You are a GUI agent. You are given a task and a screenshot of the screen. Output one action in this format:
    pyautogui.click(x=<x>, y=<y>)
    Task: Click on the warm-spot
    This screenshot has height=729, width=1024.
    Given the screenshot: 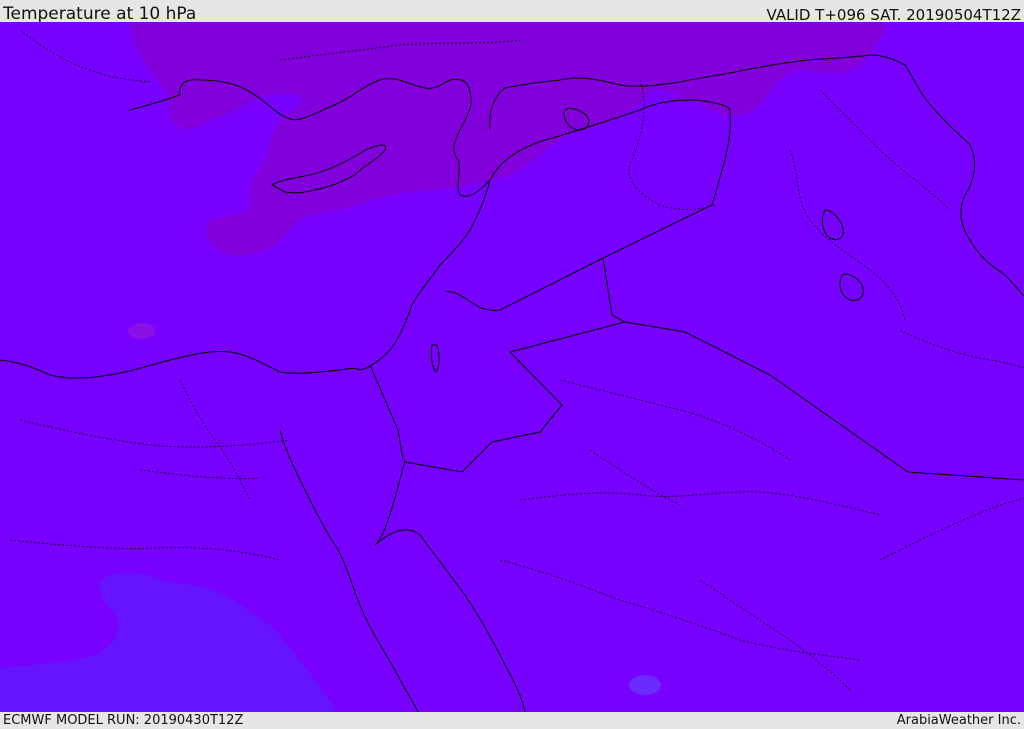 What is the action you would take?
    pyautogui.click(x=645, y=685)
    